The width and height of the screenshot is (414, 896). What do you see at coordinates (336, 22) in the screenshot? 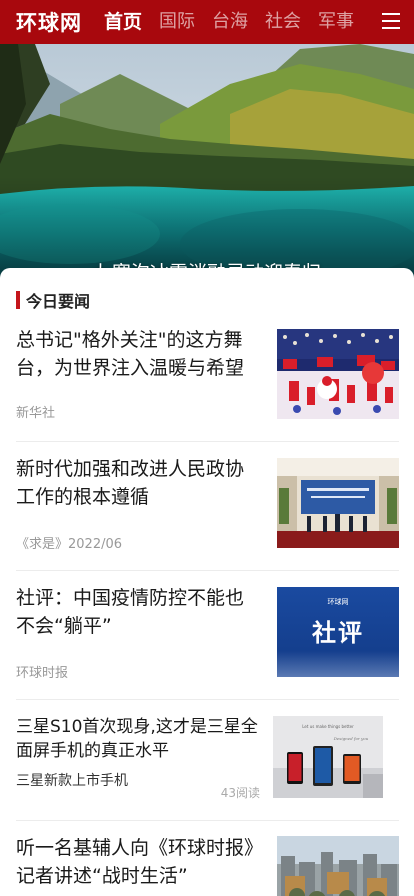
I see `tab-military: 军事` at bounding box center [336, 22].